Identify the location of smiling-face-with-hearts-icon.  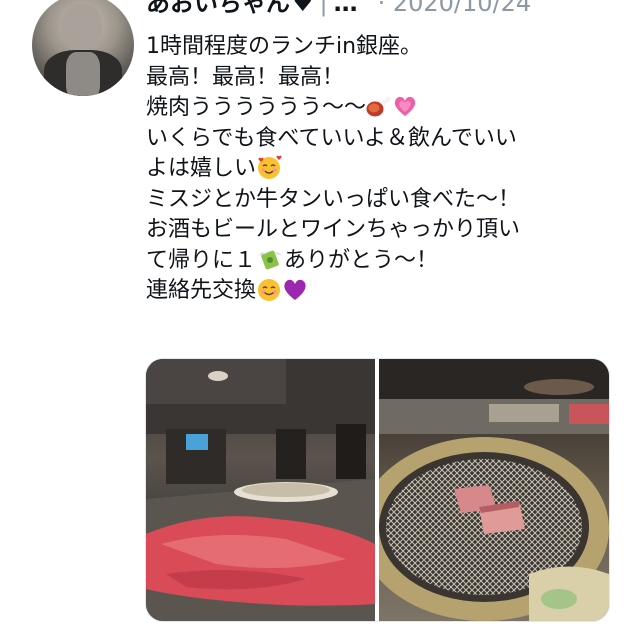
(269, 167).